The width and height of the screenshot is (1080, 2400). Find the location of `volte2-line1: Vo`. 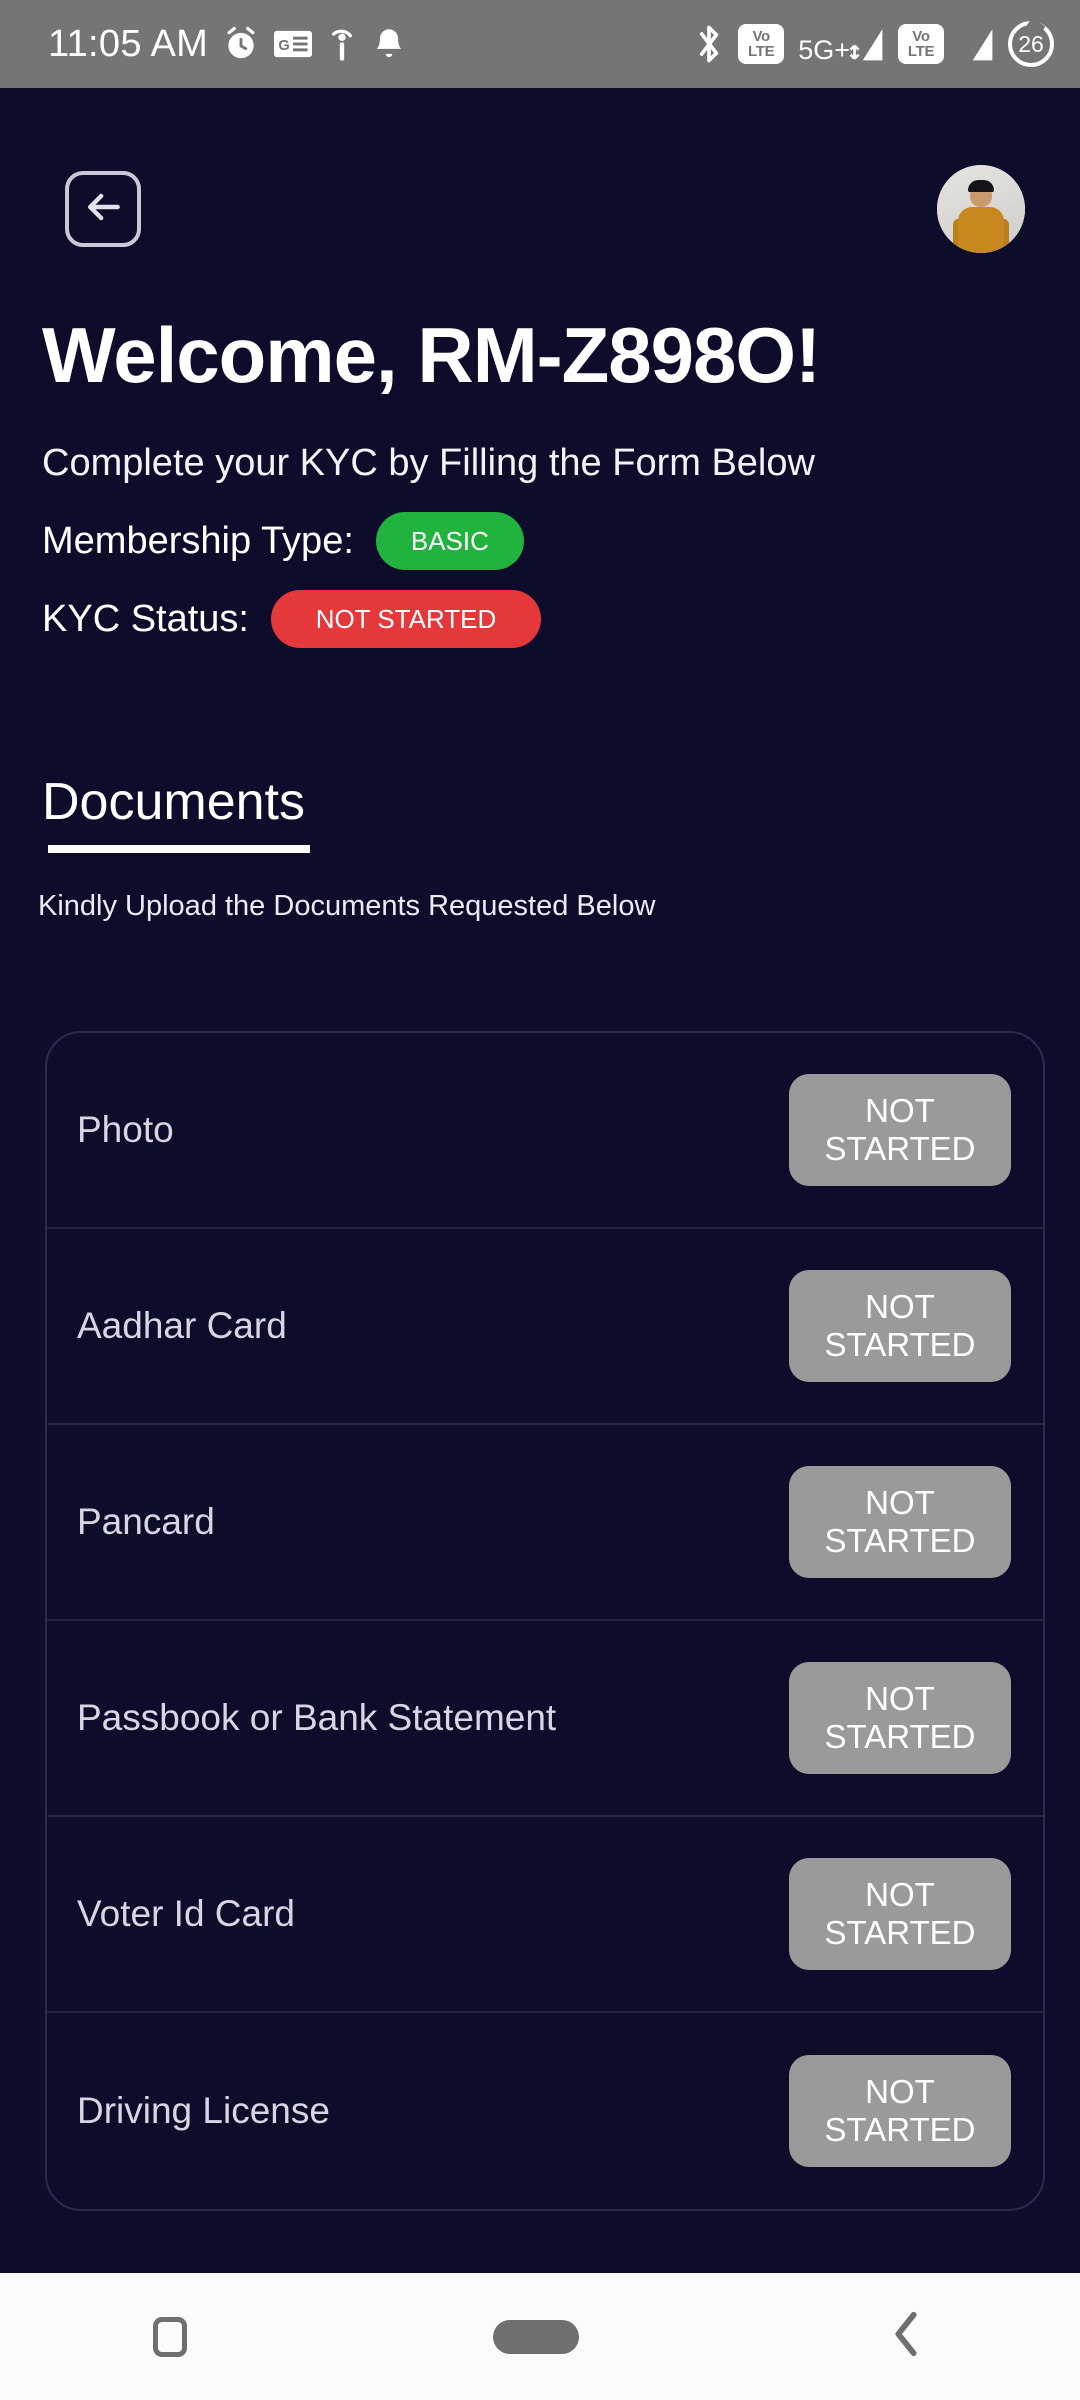

volte2-line1: Vo is located at coordinates (921, 36).